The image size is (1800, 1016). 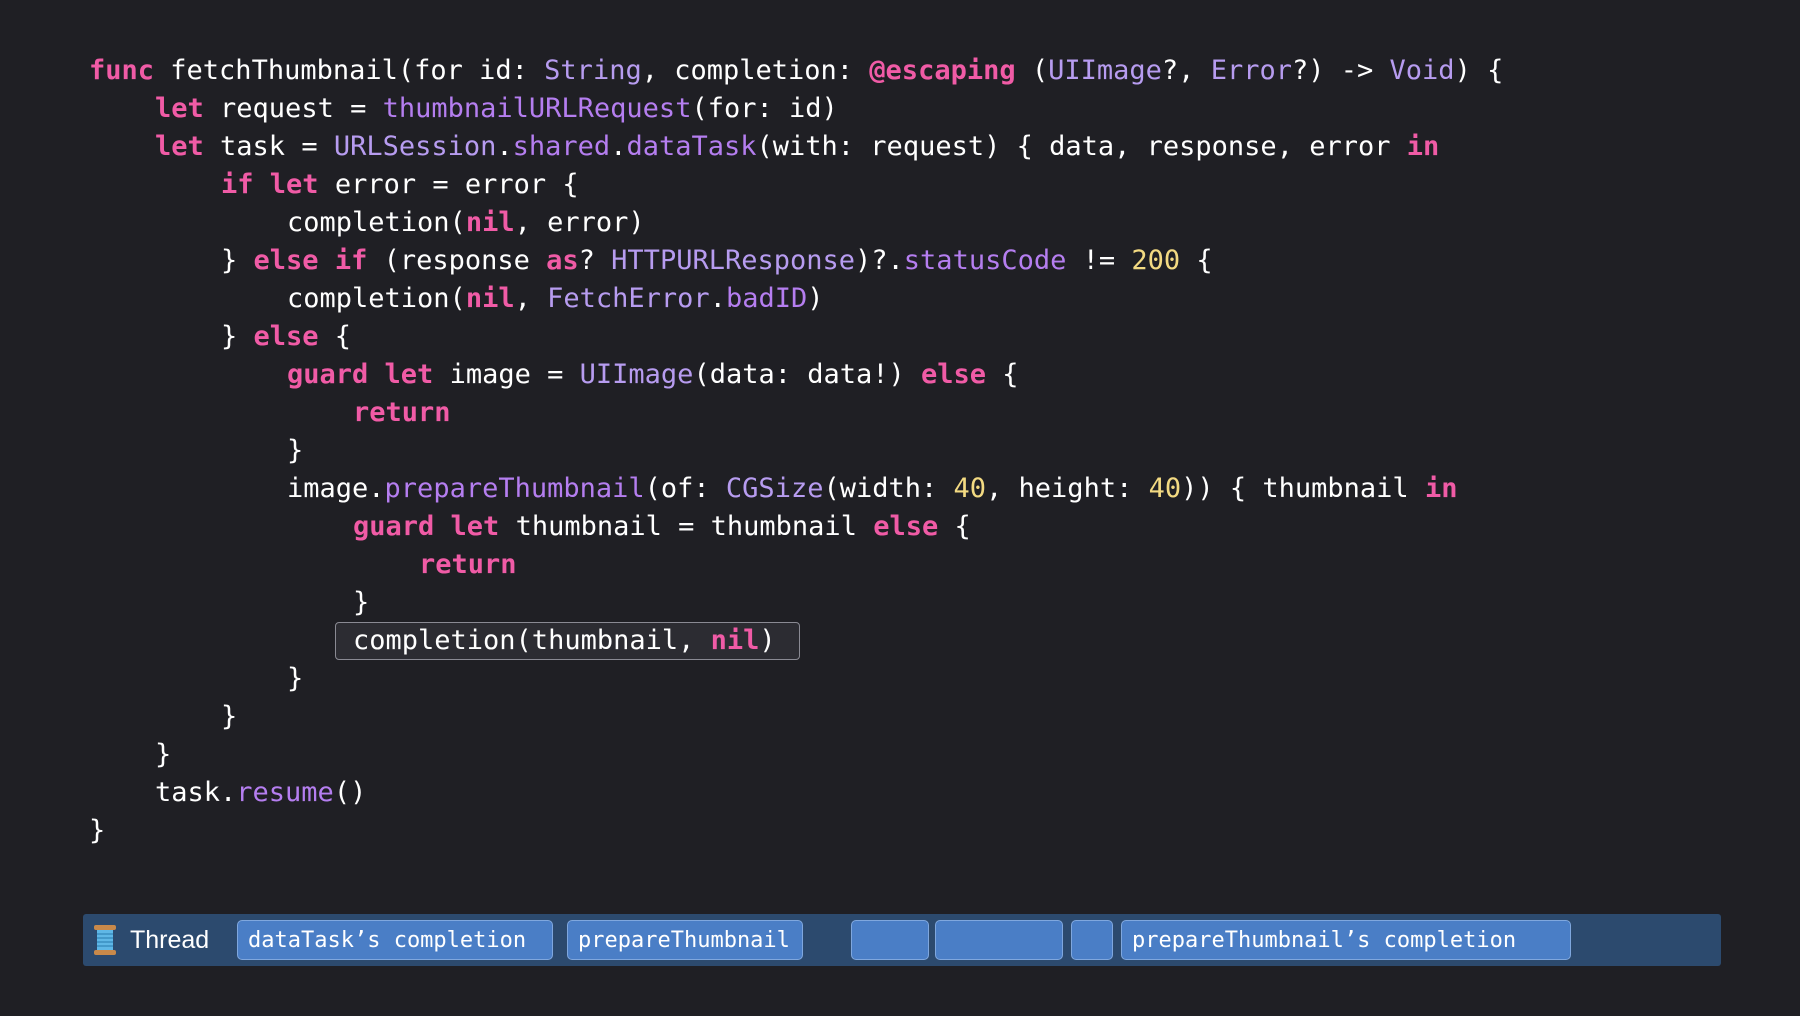 I want to click on spool-of-thread-icon, so click(x=105, y=940).